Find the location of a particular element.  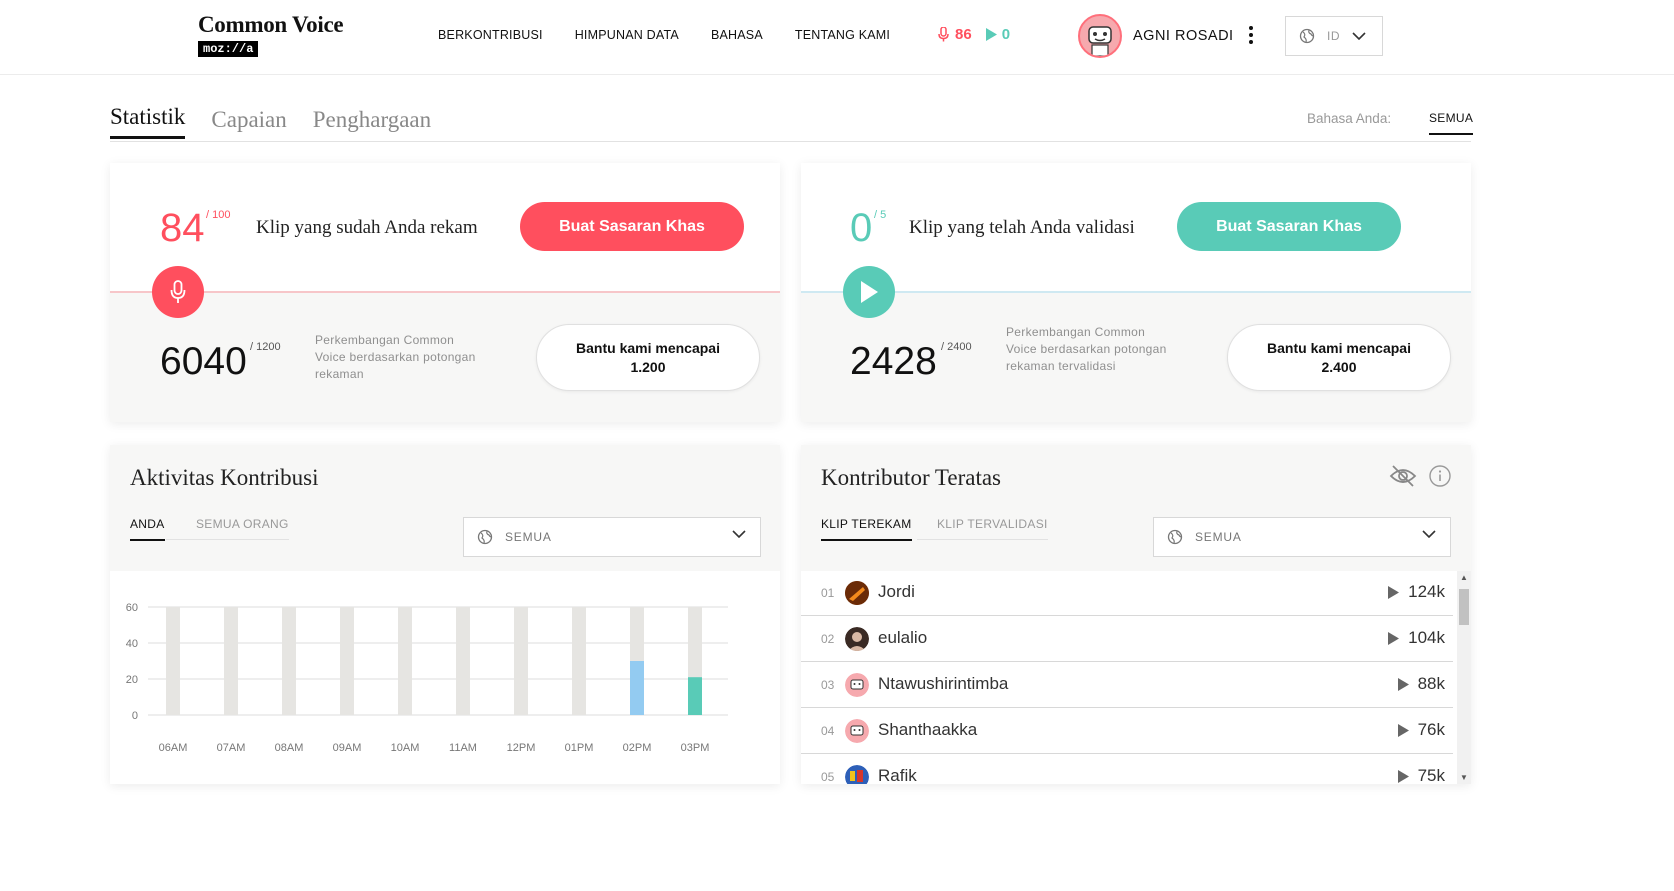

microphone-icon is located at coordinates (178, 291).